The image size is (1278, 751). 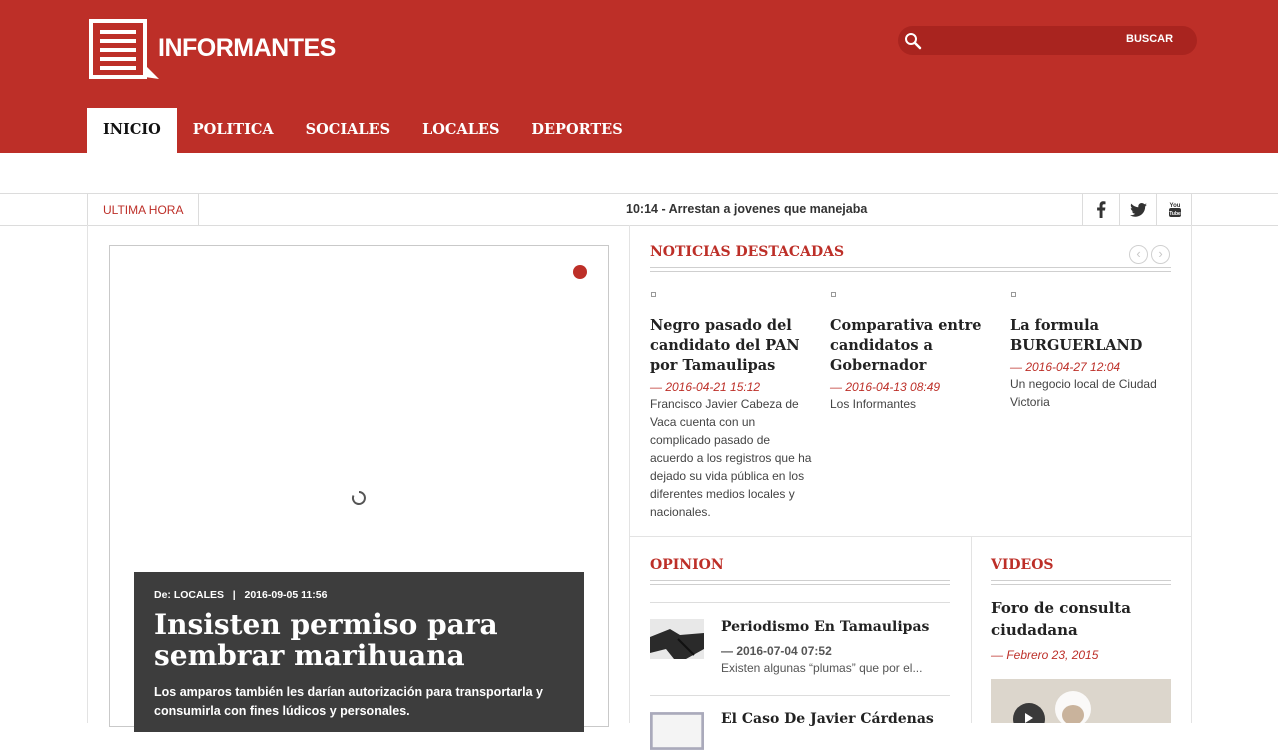 What do you see at coordinates (705, 387) in the screenshot?
I see `card-date: — 2016-04-21 15:12` at bounding box center [705, 387].